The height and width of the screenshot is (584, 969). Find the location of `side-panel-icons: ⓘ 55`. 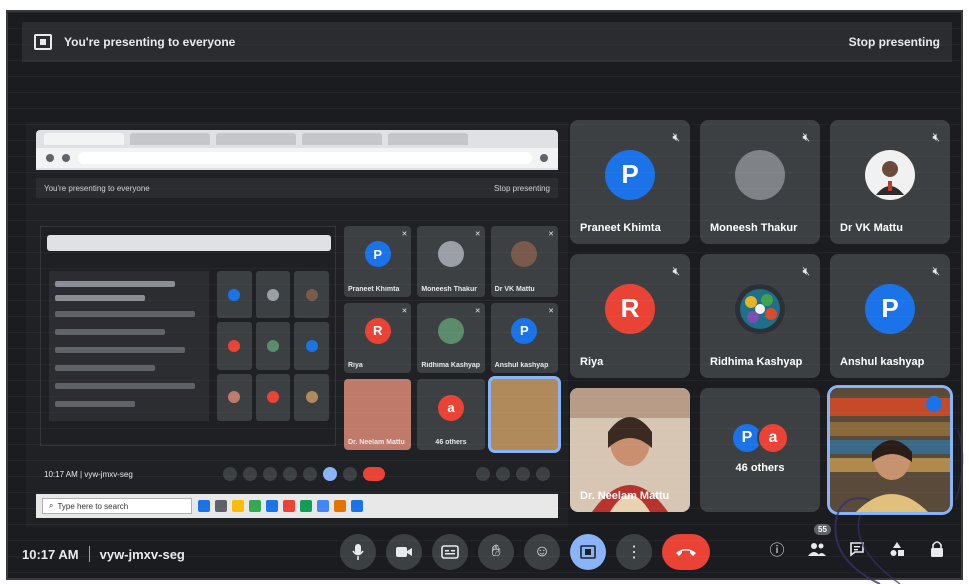

side-panel-icons: ⓘ 55 is located at coordinates (857, 542).